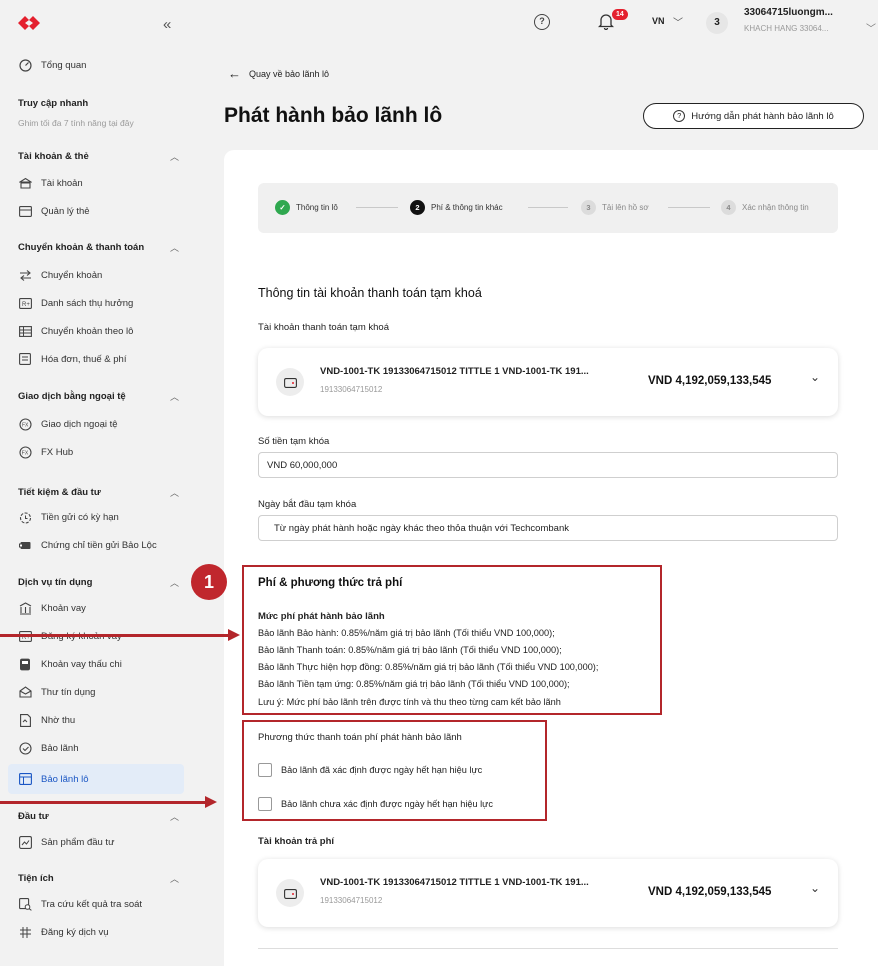  Describe the element at coordinates (25, 779) in the screenshot. I see `batch-guarantee-icon` at that location.